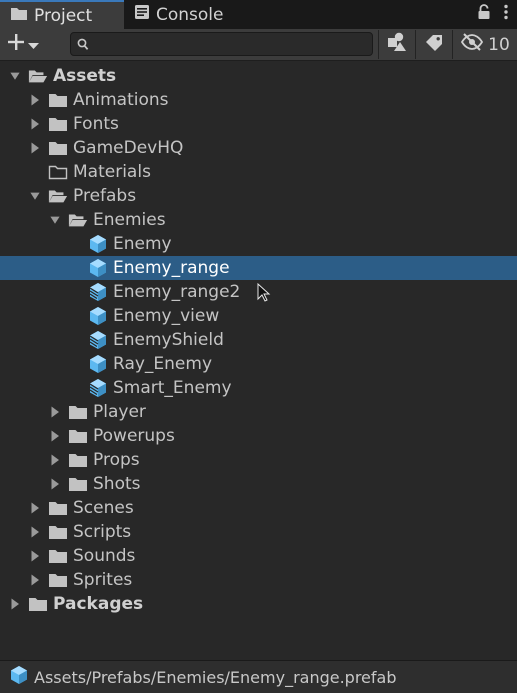 The image size is (517, 693). What do you see at coordinates (96, 124) in the screenshot?
I see `tree-item-label: Fonts` at bounding box center [96, 124].